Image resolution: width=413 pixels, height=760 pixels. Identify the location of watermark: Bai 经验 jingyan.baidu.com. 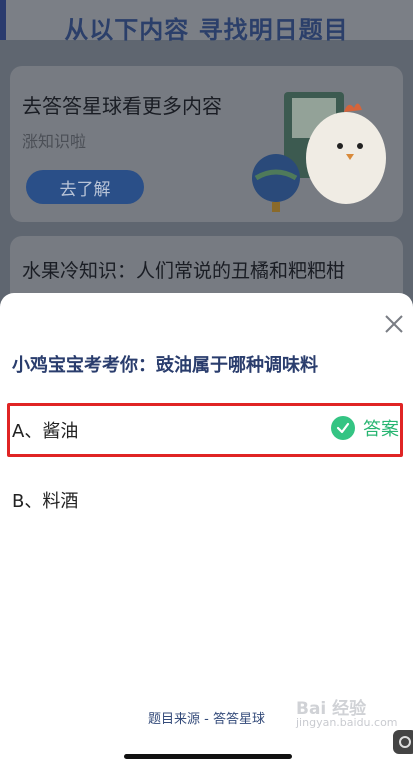
(347, 714).